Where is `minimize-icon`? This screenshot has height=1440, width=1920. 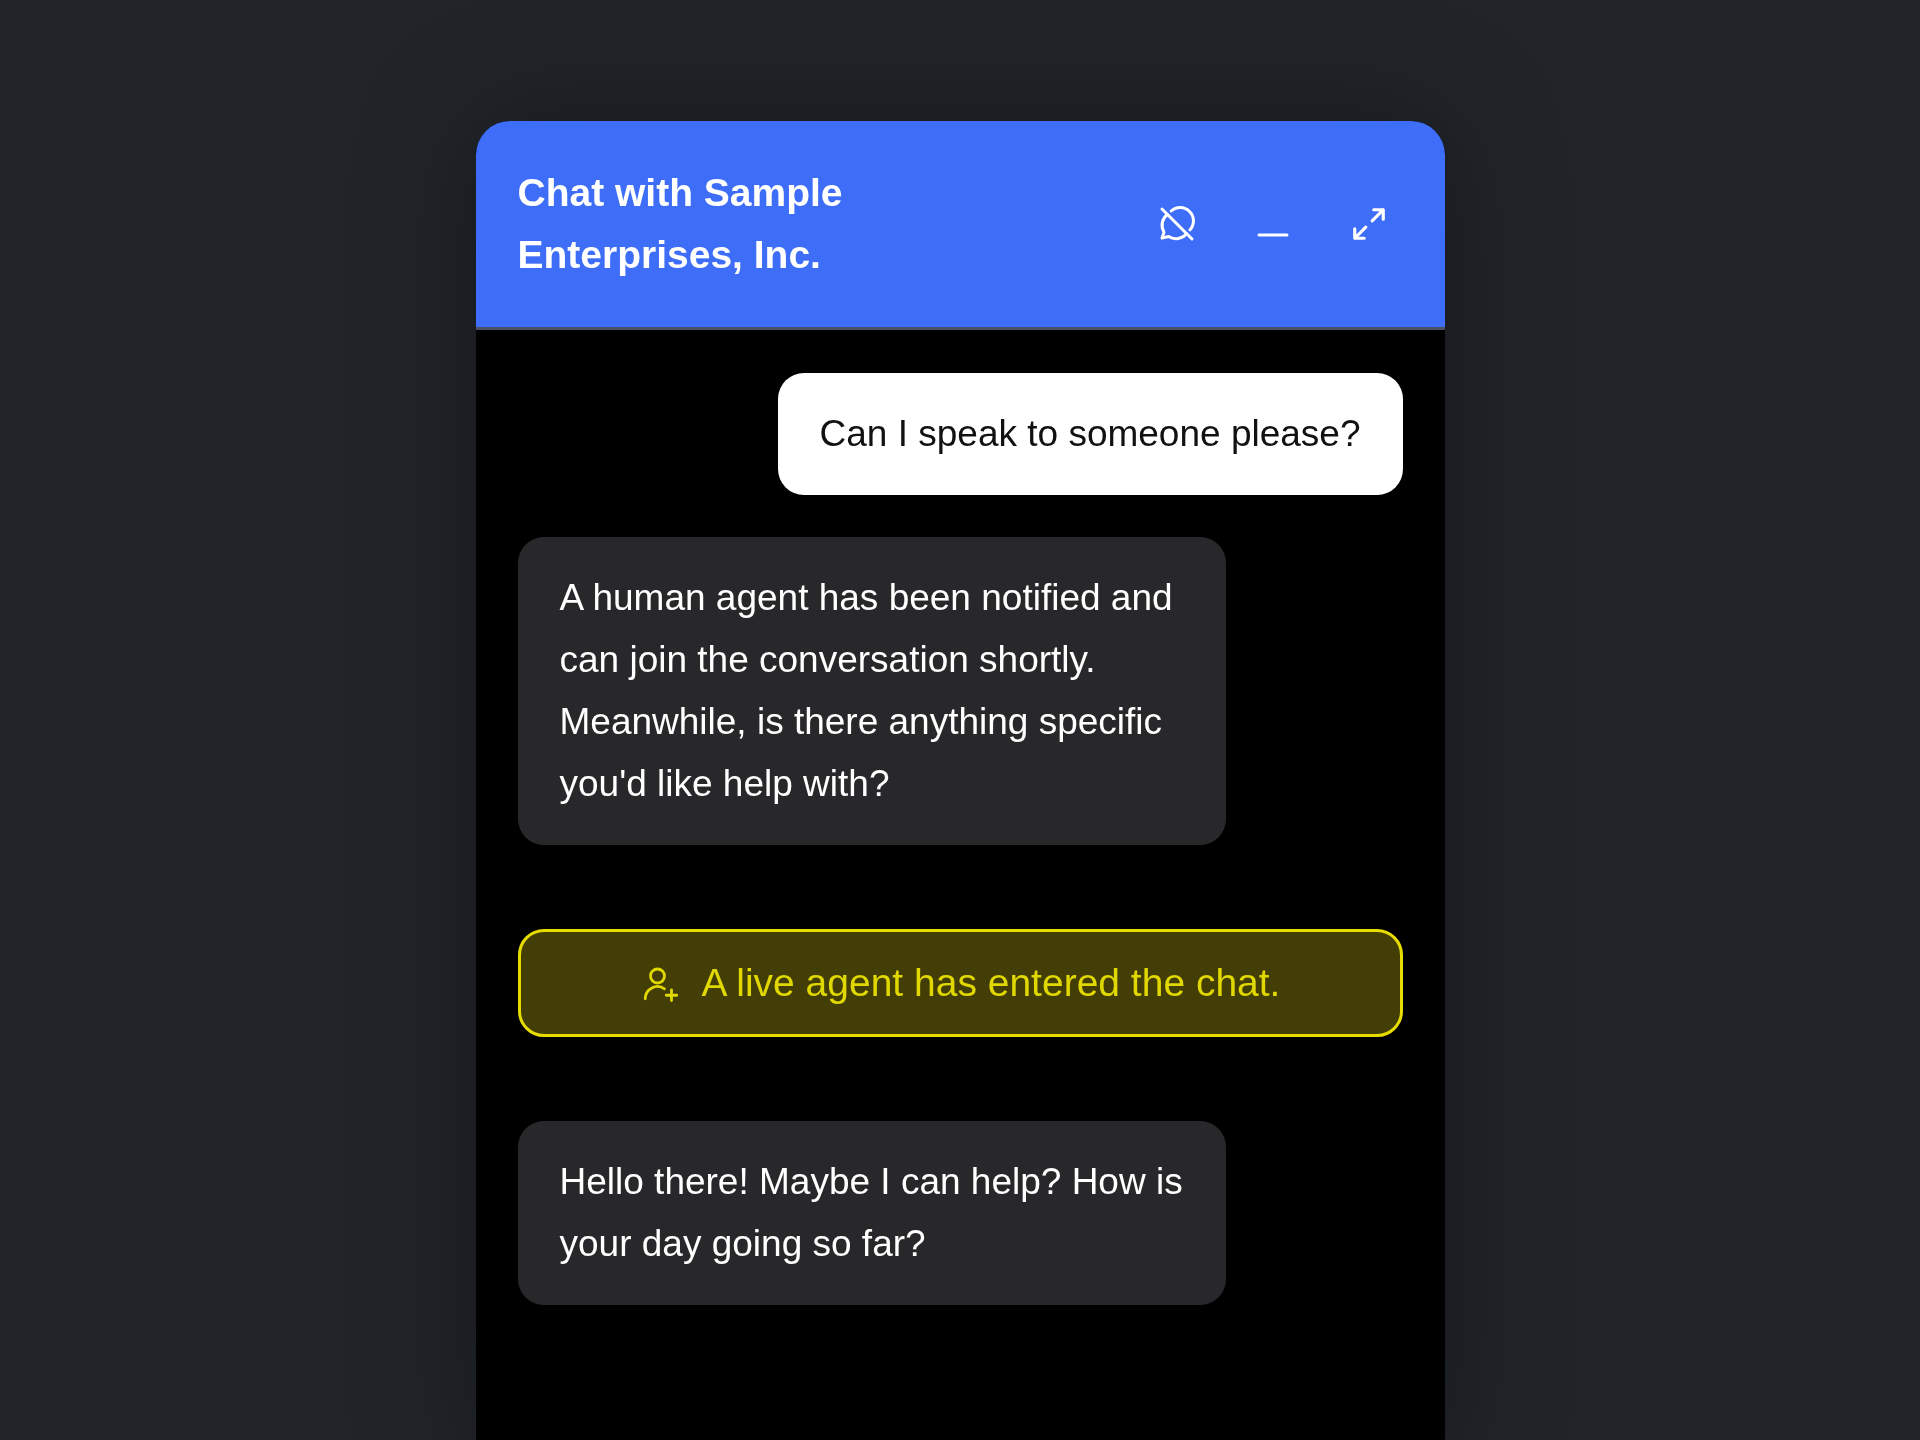 minimize-icon is located at coordinates (1272, 235).